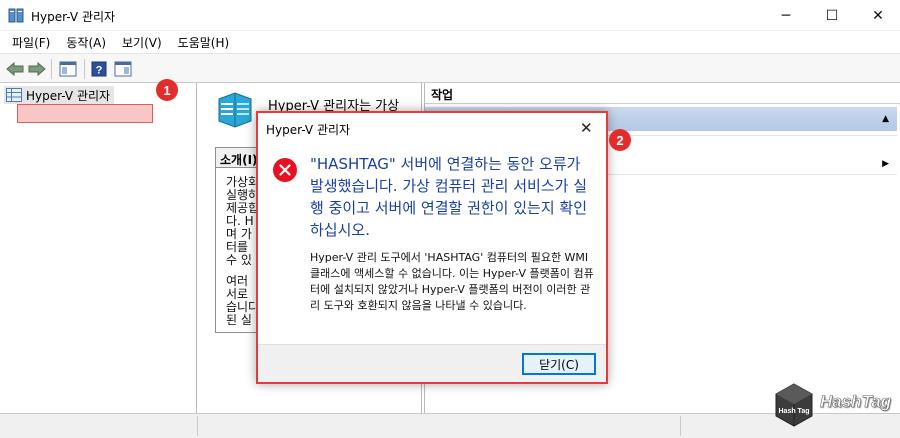 The image size is (900, 438). I want to click on console-tree-icon, so click(68, 69).